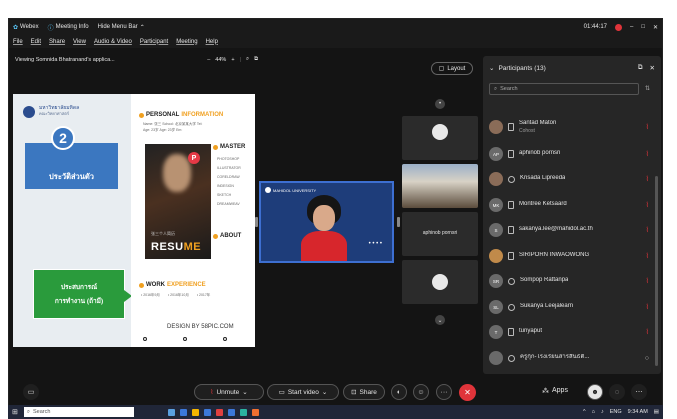 This screenshot has height=419, width=677. What do you see at coordinates (220, 60) in the screenshot?
I see `zoom-level: 44%` at bounding box center [220, 60].